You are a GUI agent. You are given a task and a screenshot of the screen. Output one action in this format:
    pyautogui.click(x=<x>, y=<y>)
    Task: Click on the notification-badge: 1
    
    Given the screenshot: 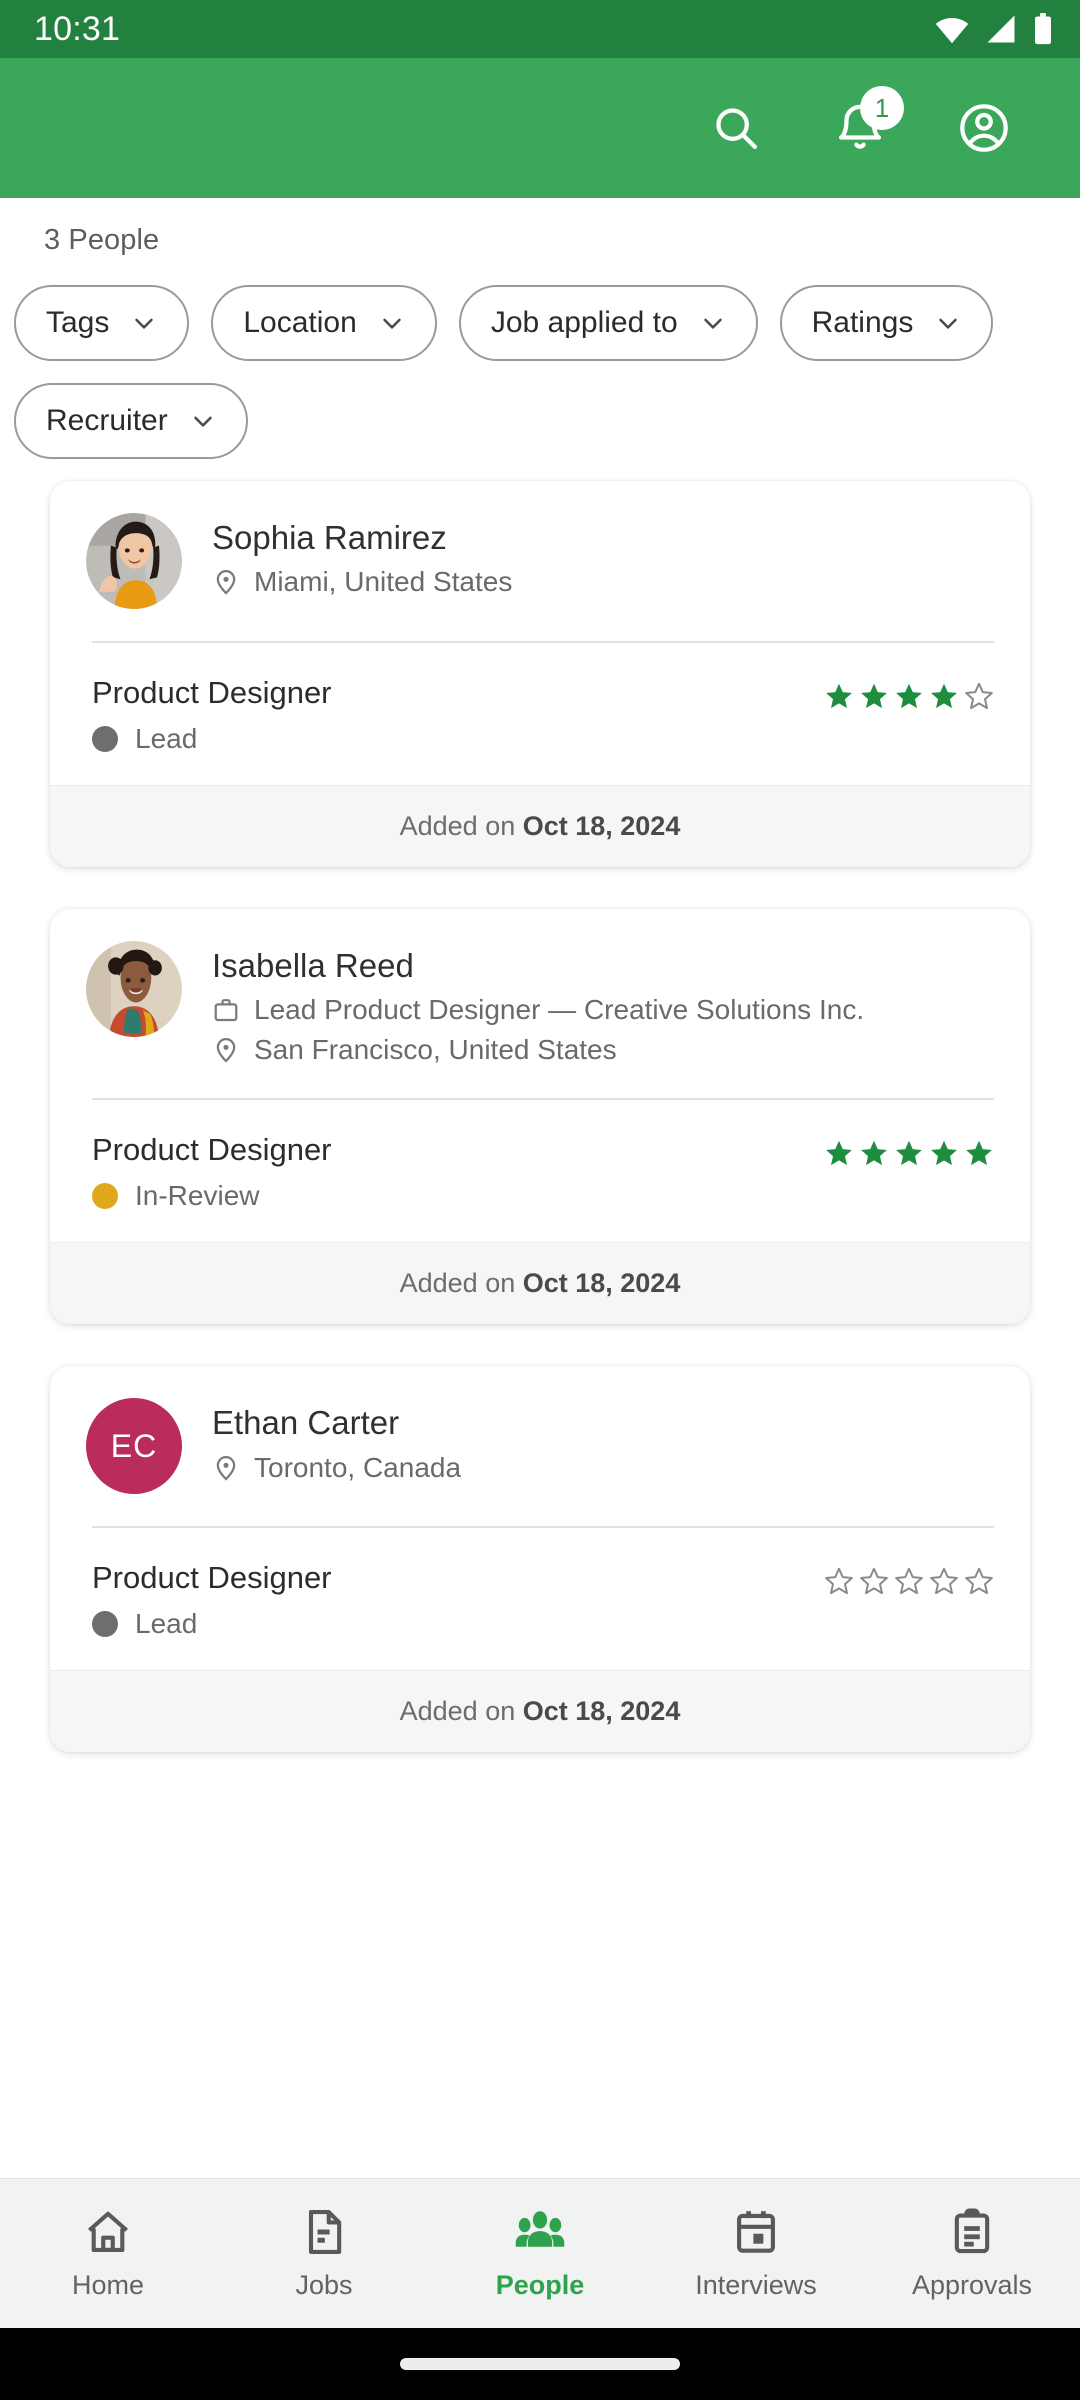 What is the action you would take?
    pyautogui.click(x=882, y=108)
    